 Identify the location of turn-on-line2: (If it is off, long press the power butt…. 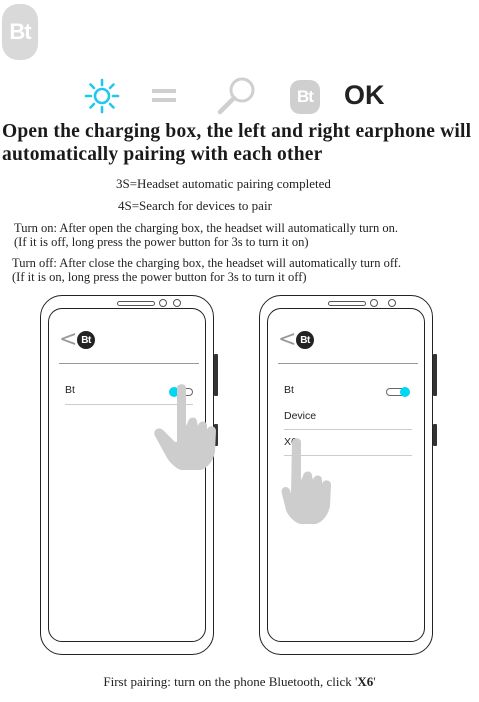
(161, 242).